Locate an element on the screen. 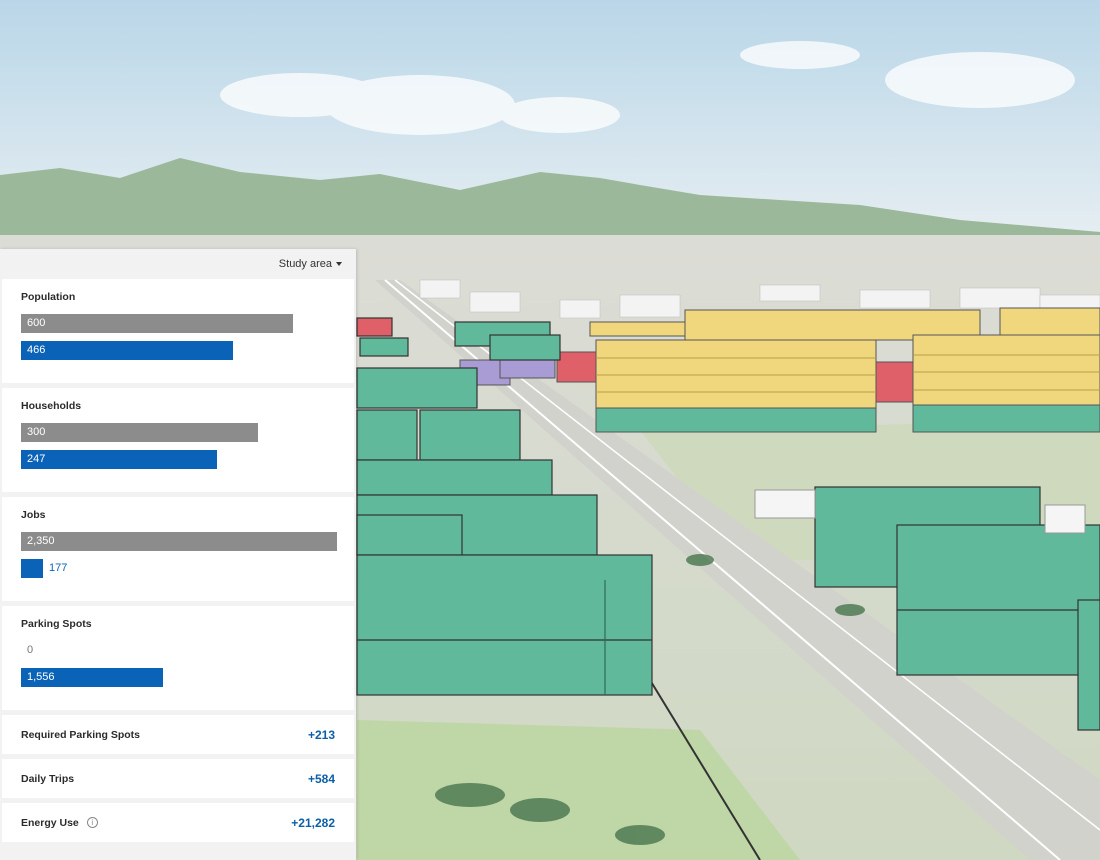 This screenshot has width=1100, height=860. baseline-value: 2,350 is located at coordinates (41, 541).